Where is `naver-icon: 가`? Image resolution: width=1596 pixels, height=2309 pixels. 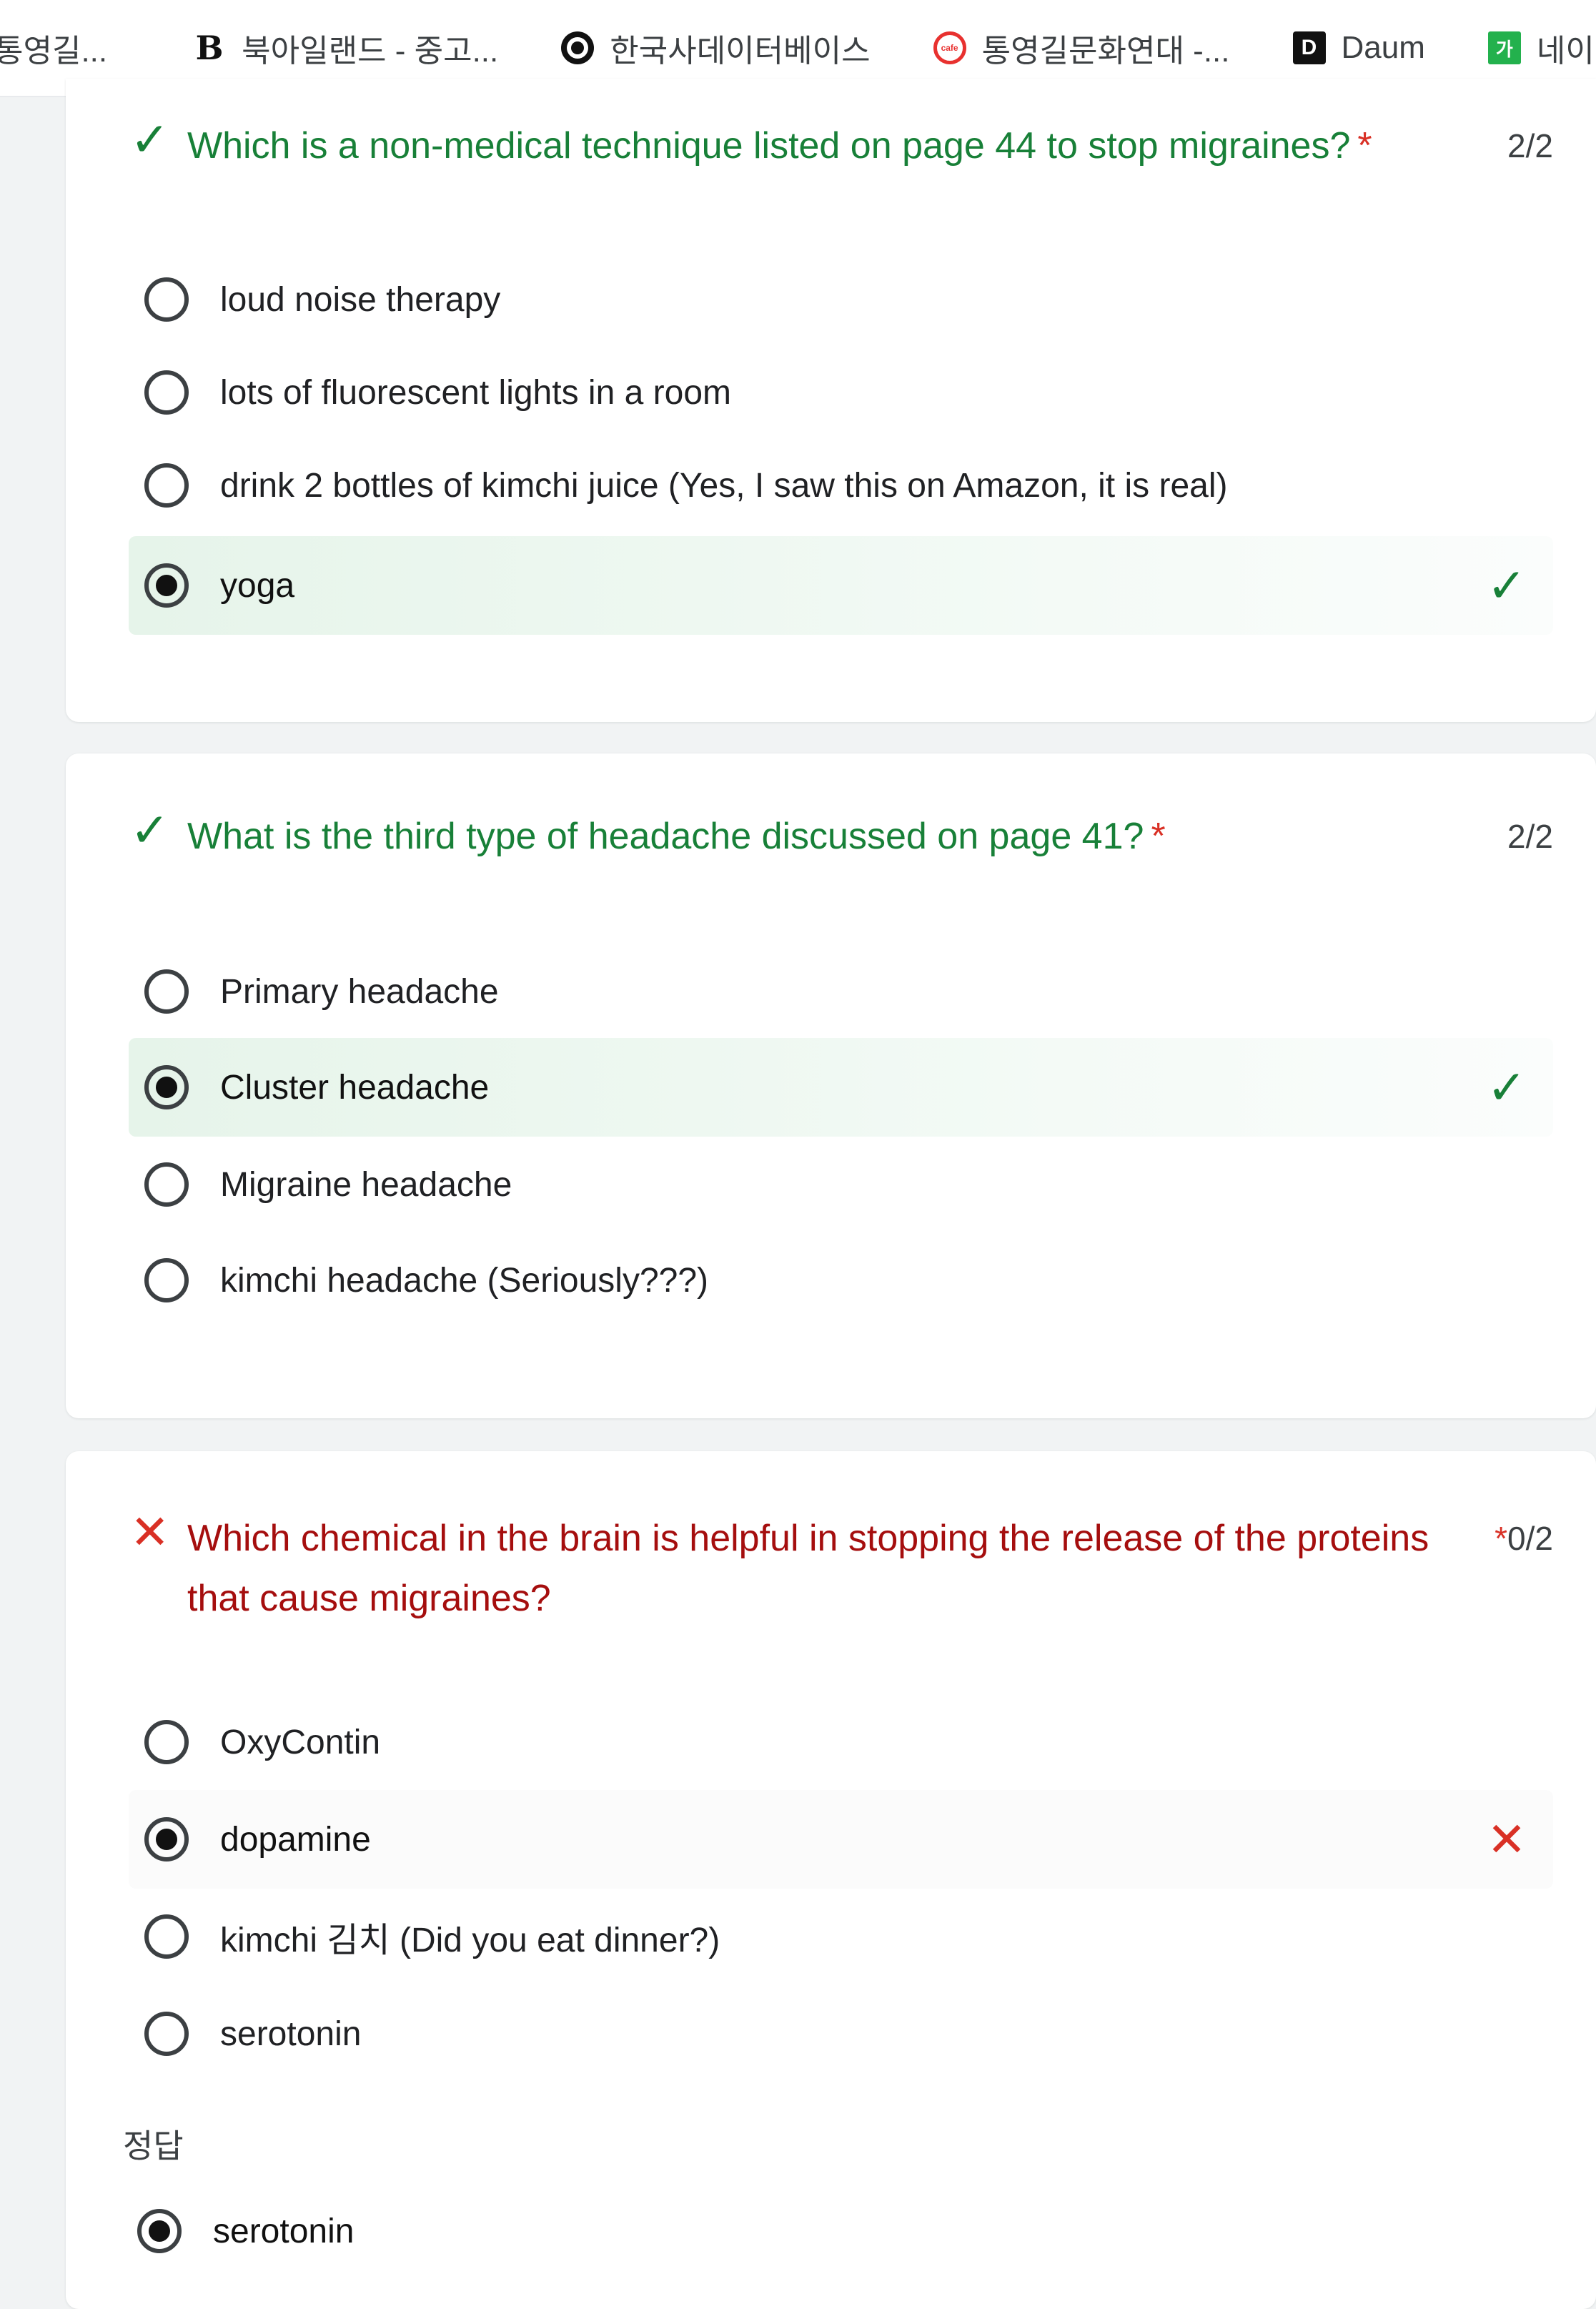 naver-icon: 가 is located at coordinates (1504, 47).